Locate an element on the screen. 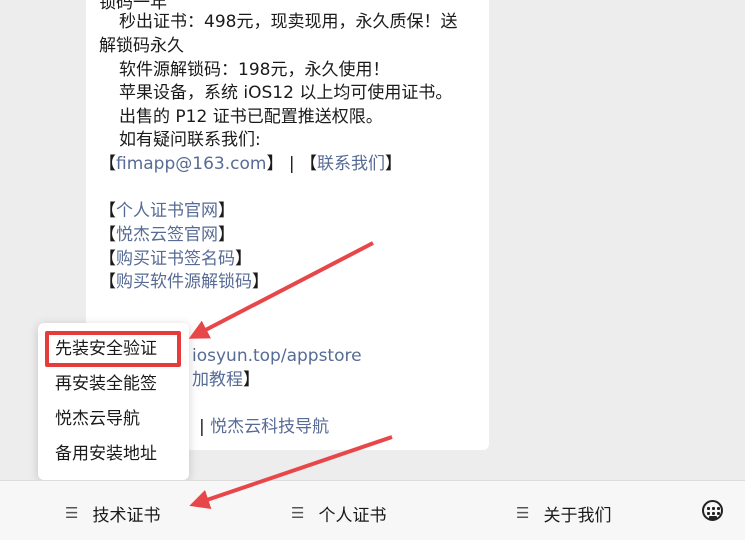 Image resolution: width=745 pixels, height=540 pixels. tab-tech-cert: ☰ 技术证书 is located at coordinates (113, 513).